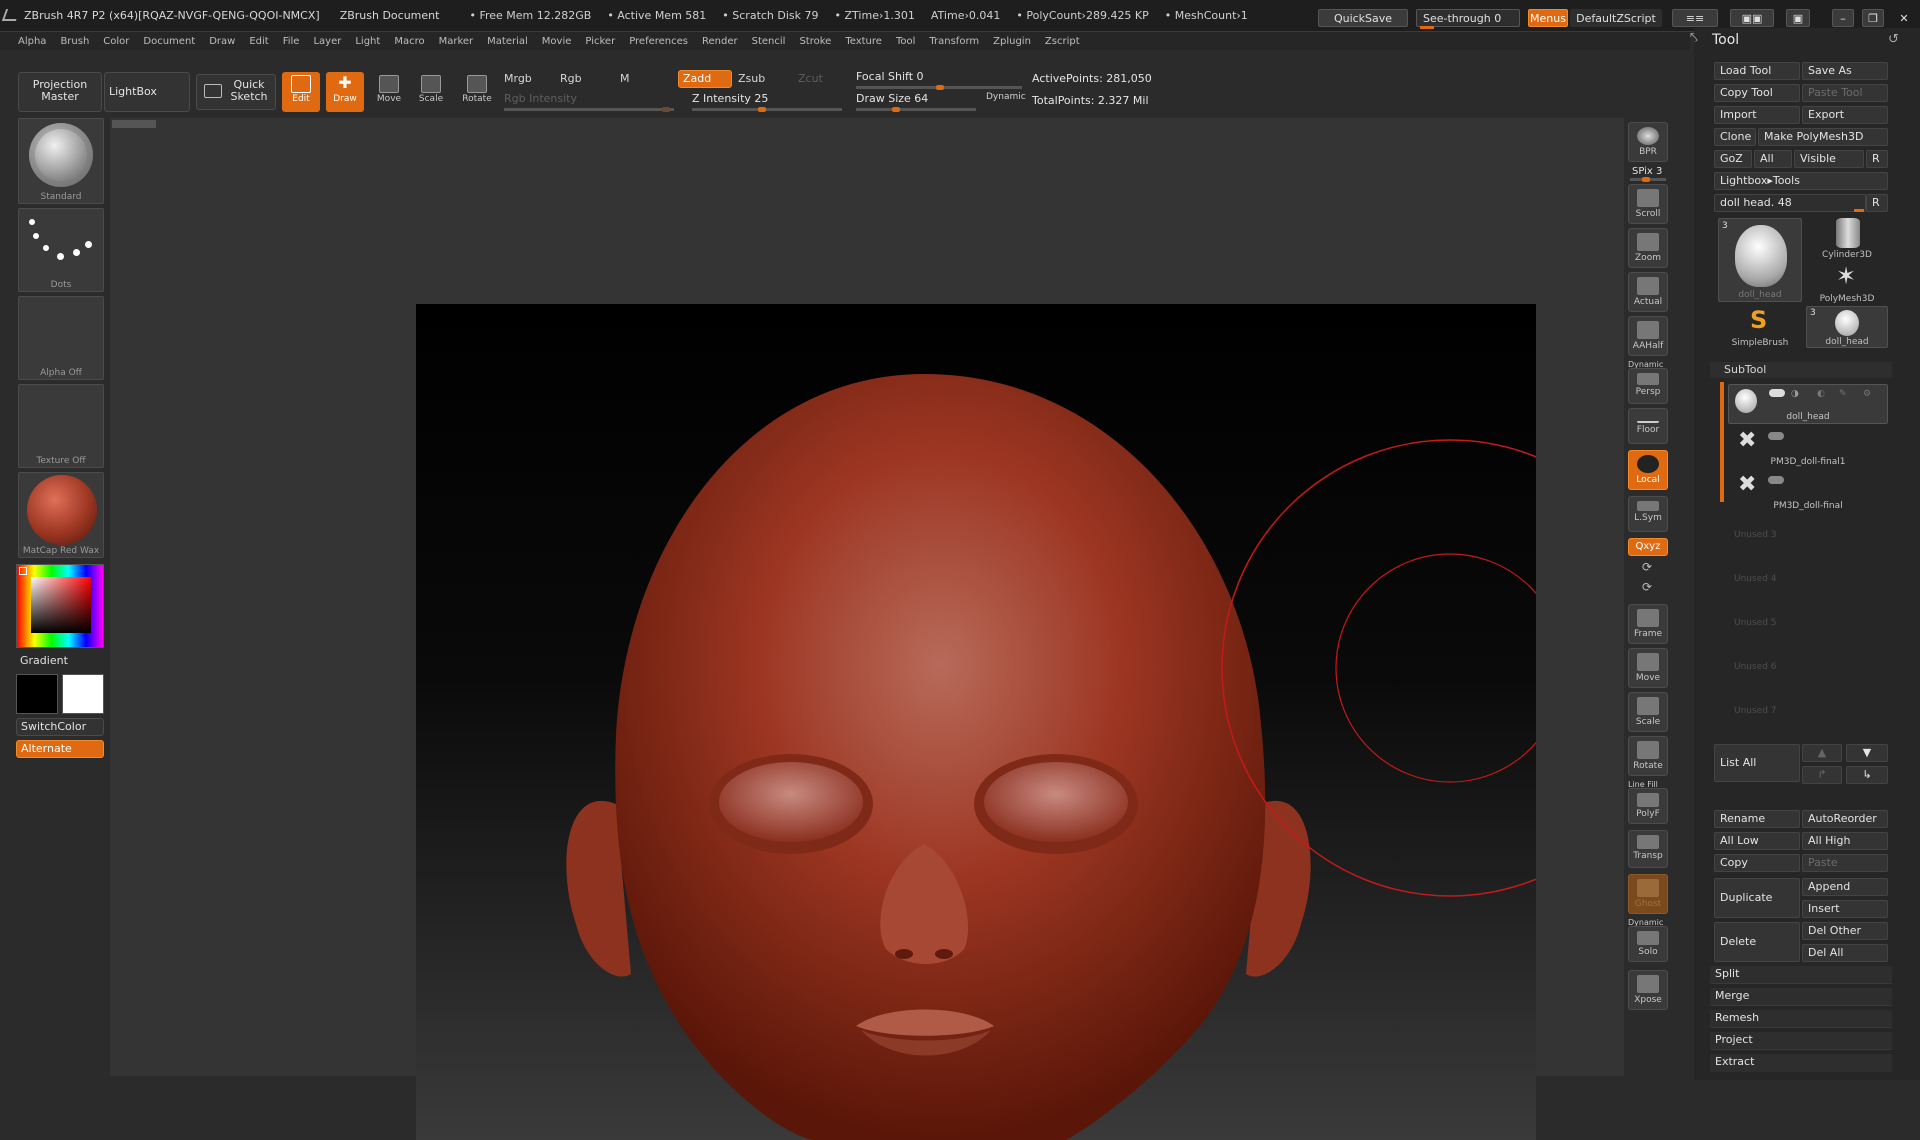 The height and width of the screenshot is (1140, 1920). Describe the element at coordinates (1773, 159) in the screenshot. I see `goz-all-button: All` at that location.